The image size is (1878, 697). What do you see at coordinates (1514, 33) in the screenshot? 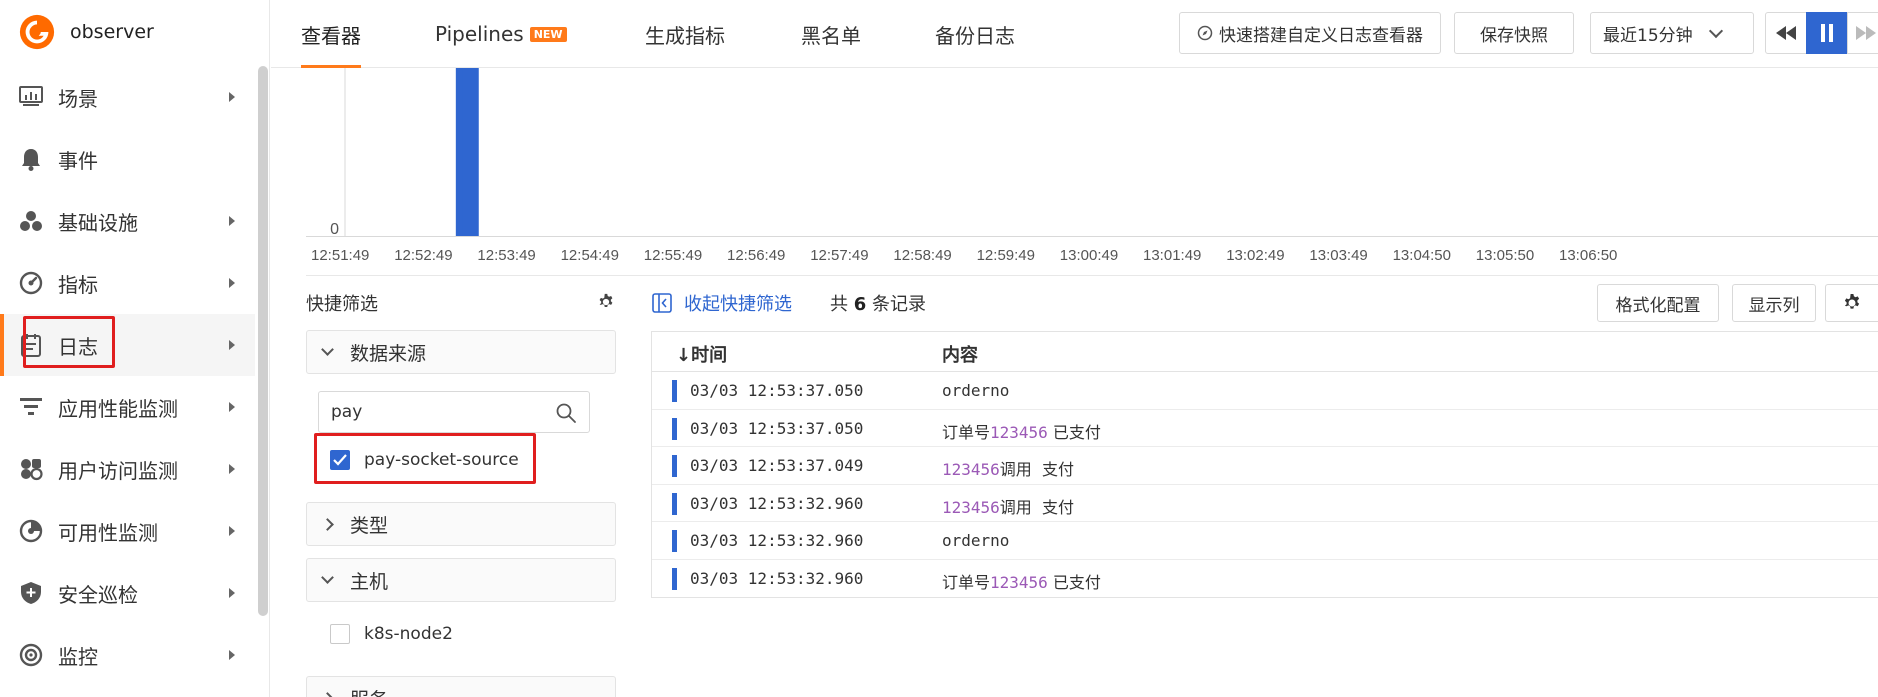
I see `save-snapshot-button: 保存快照` at bounding box center [1514, 33].